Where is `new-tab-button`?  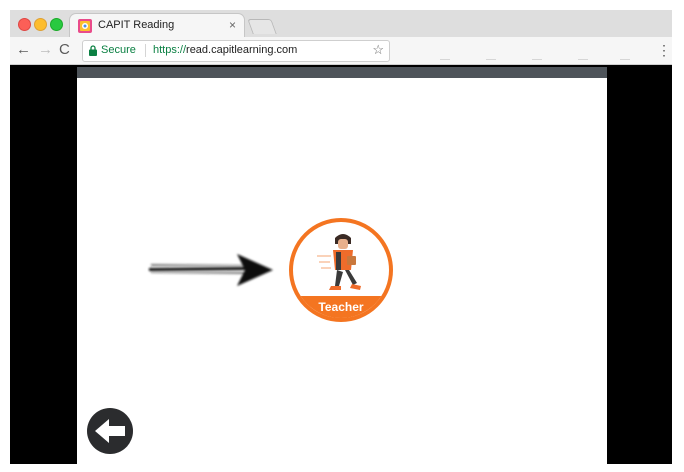 new-tab-button is located at coordinates (262, 26).